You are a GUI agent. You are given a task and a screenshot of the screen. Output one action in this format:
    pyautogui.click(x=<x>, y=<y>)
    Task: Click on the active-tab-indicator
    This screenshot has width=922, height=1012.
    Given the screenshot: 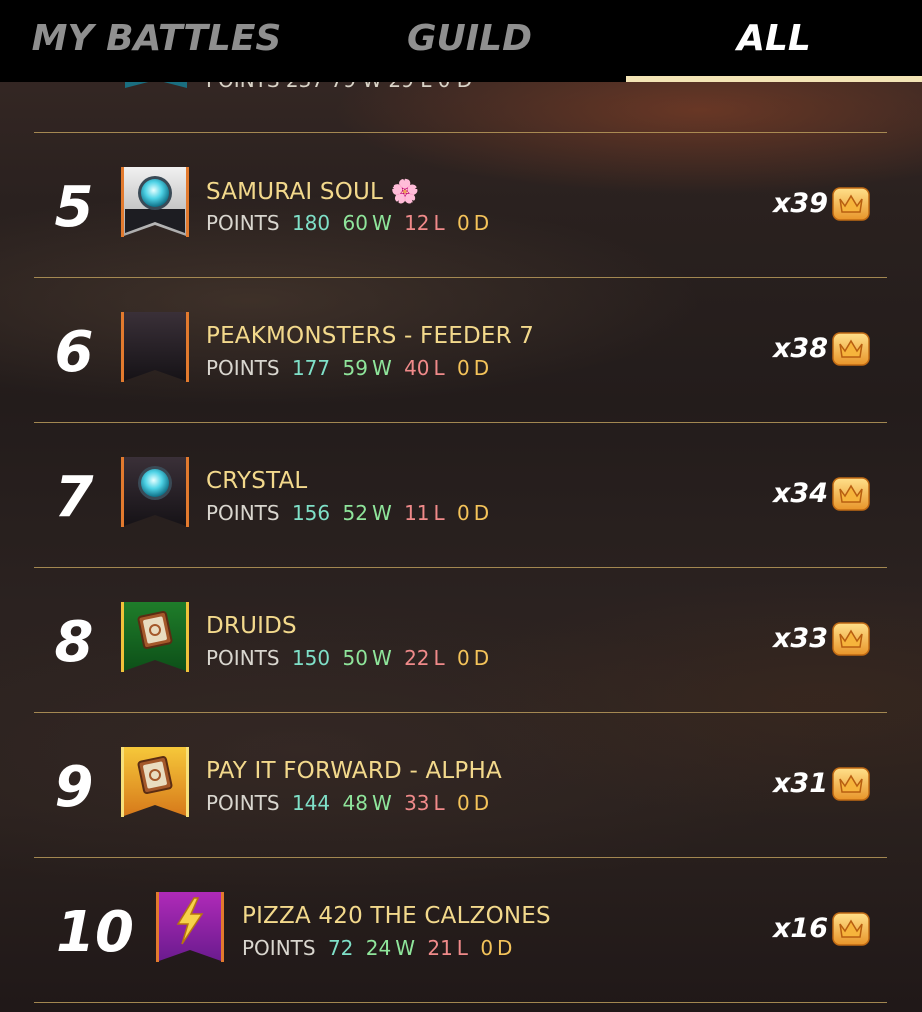 What is the action you would take?
    pyautogui.click(x=774, y=79)
    